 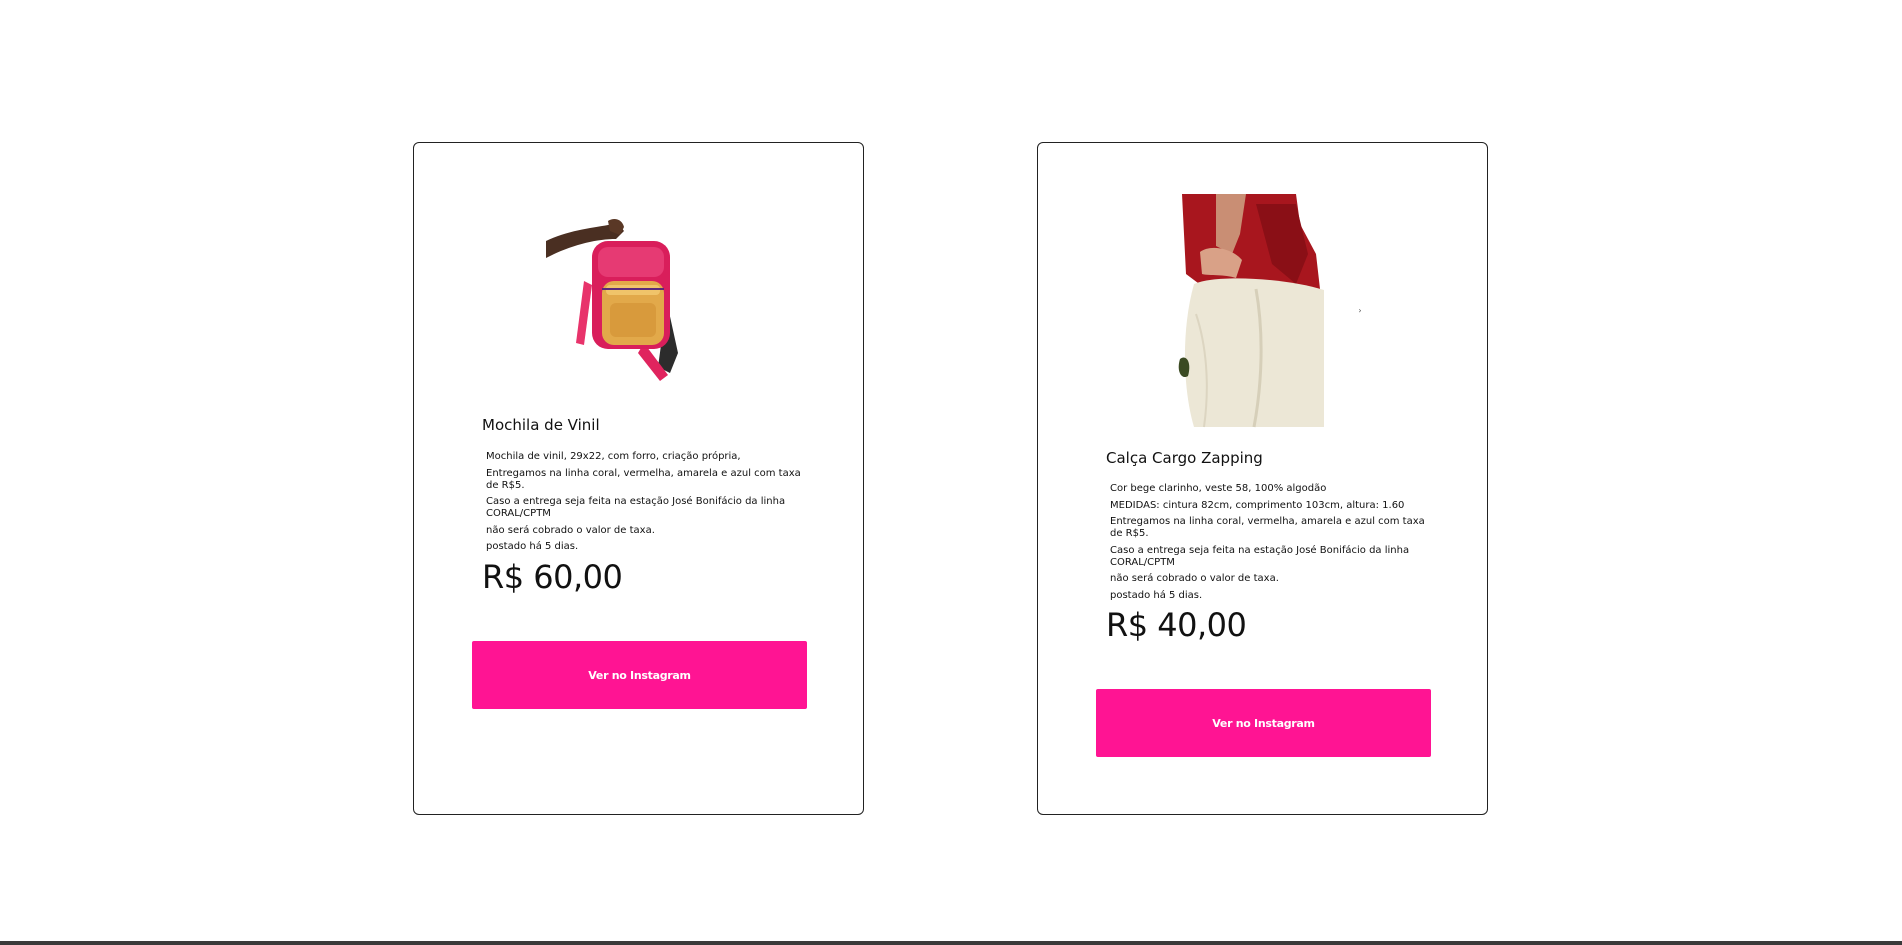 What do you see at coordinates (951, 943) in the screenshot?
I see `footer-divider` at bounding box center [951, 943].